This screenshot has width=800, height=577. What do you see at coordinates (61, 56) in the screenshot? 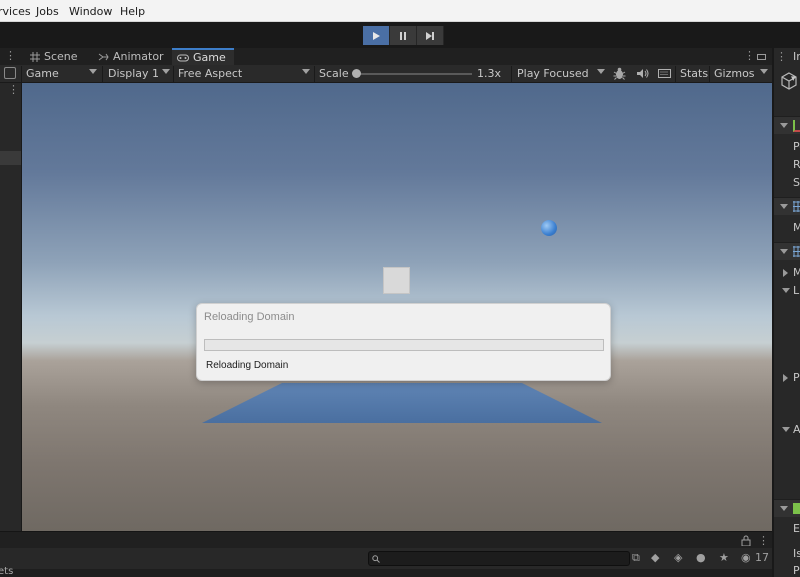
I see `tab-scene-label: Scene` at bounding box center [61, 56].